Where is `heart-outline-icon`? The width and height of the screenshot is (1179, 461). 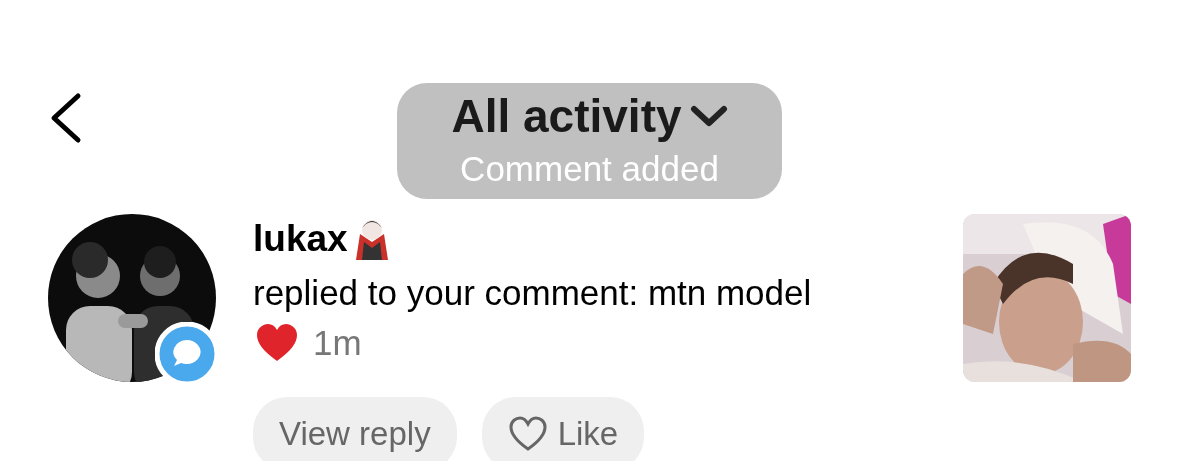
heart-outline-icon is located at coordinates (527, 434).